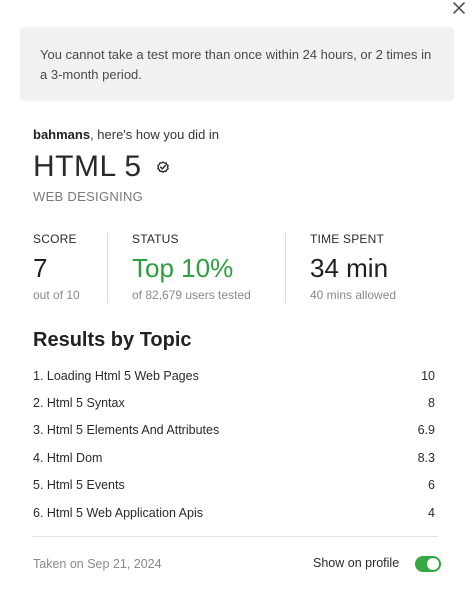  What do you see at coordinates (234, 375) in the screenshot?
I see `list-item: 1. Loading Html 5 Web Pages 10` at bounding box center [234, 375].